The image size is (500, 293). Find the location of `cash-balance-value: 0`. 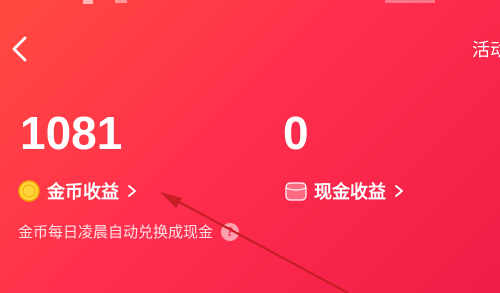

cash-balance-value: 0 is located at coordinates (296, 133).